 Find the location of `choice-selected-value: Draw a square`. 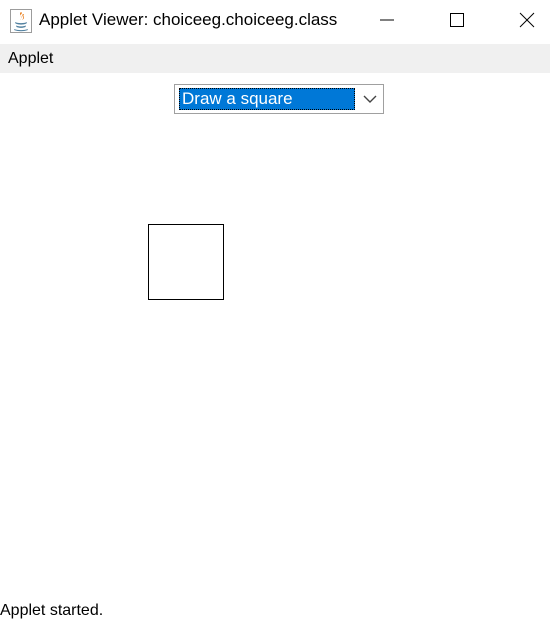

choice-selected-value: Draw a square is located at coordinates (267, 99).